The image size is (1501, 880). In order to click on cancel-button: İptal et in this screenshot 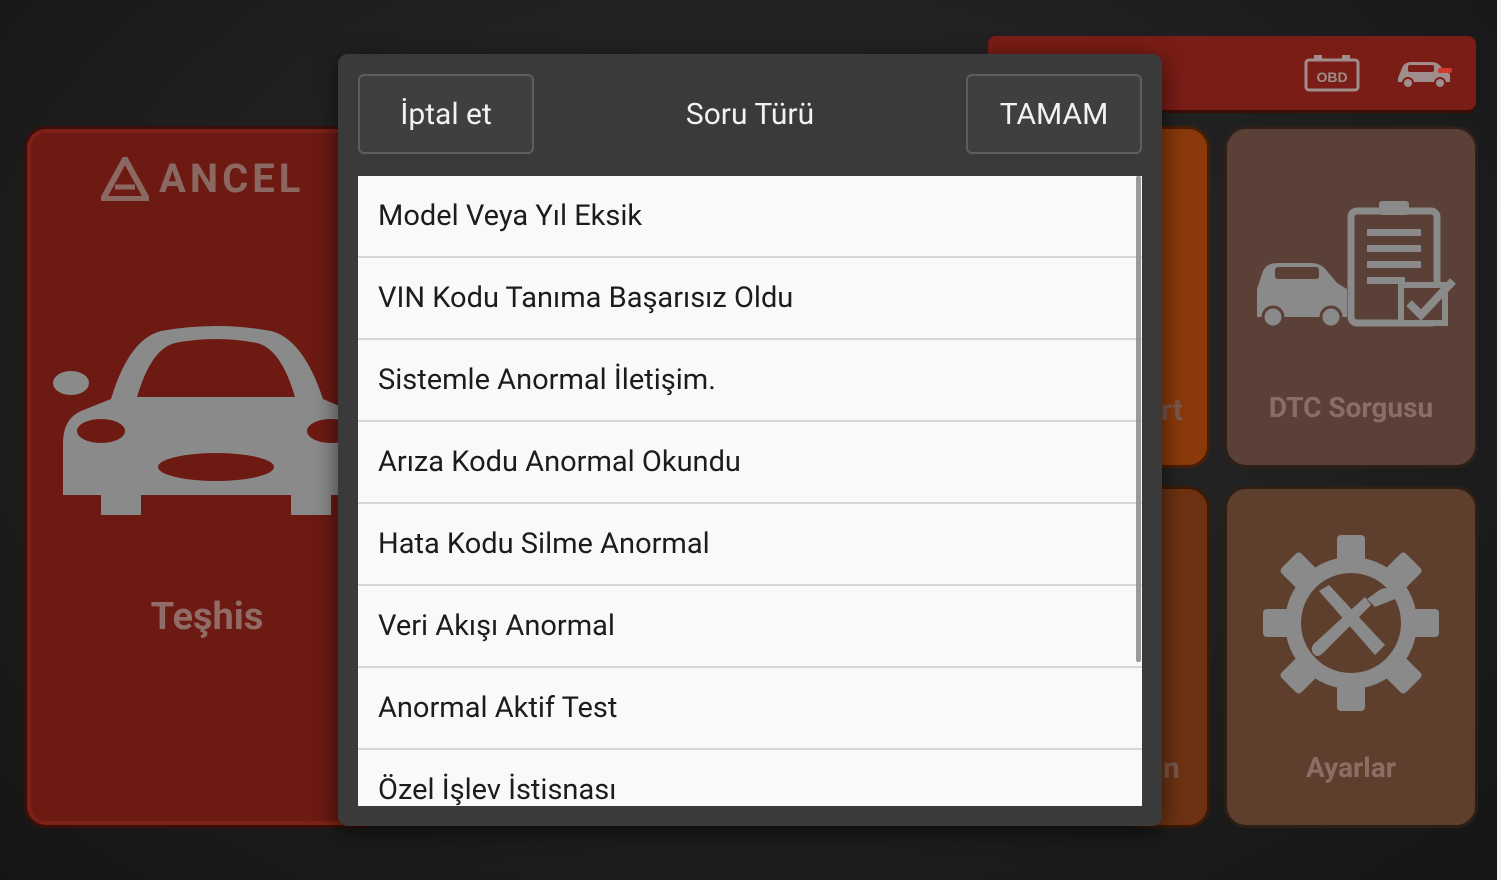, I will do `click(446, 114)`.